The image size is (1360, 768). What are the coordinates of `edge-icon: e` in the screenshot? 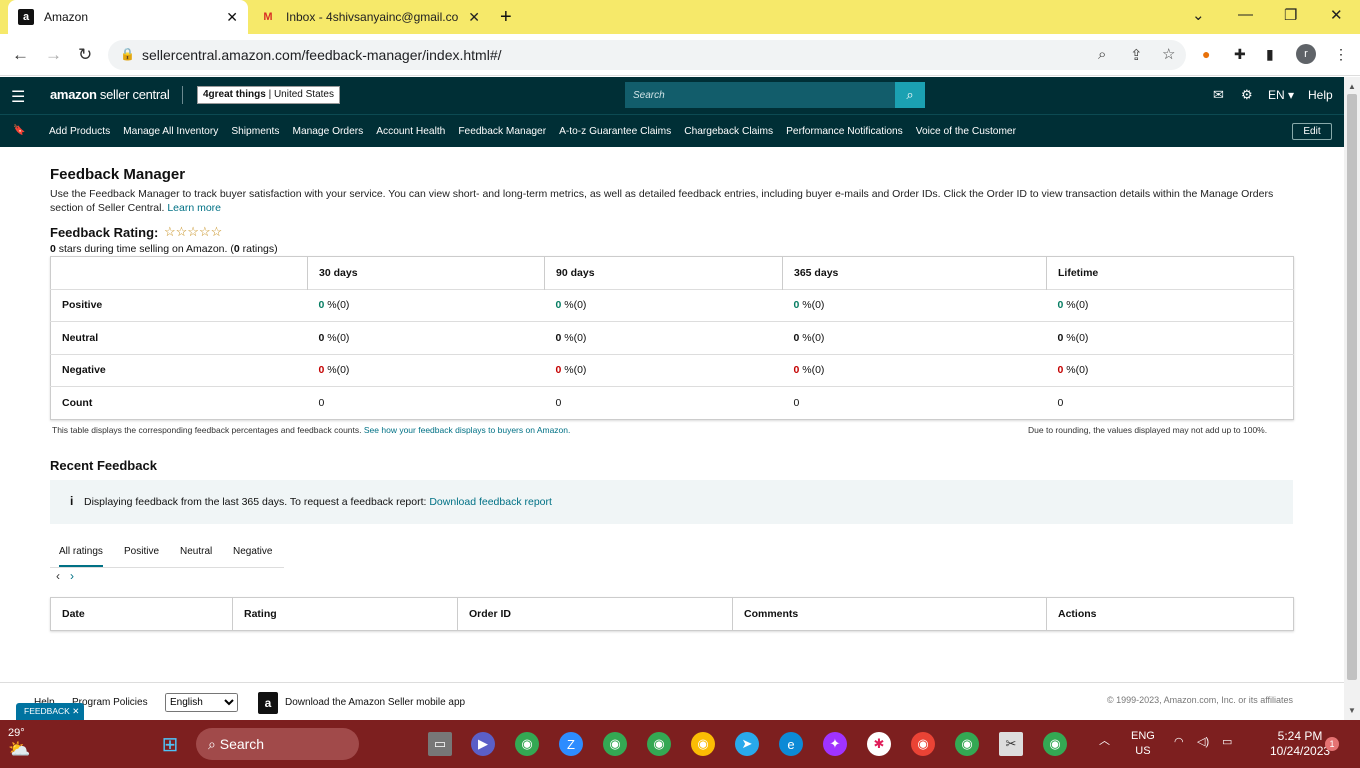 It's located at (791, 744).